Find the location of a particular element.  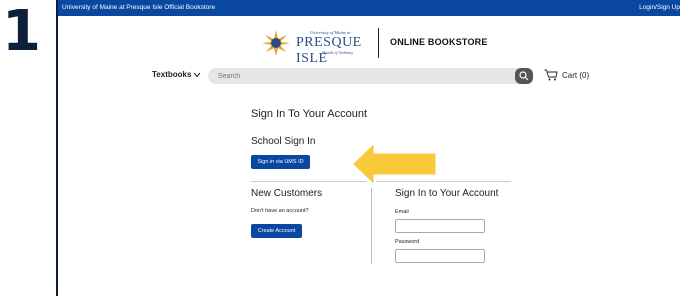

cart-icon is located at coordinates (551, 75).